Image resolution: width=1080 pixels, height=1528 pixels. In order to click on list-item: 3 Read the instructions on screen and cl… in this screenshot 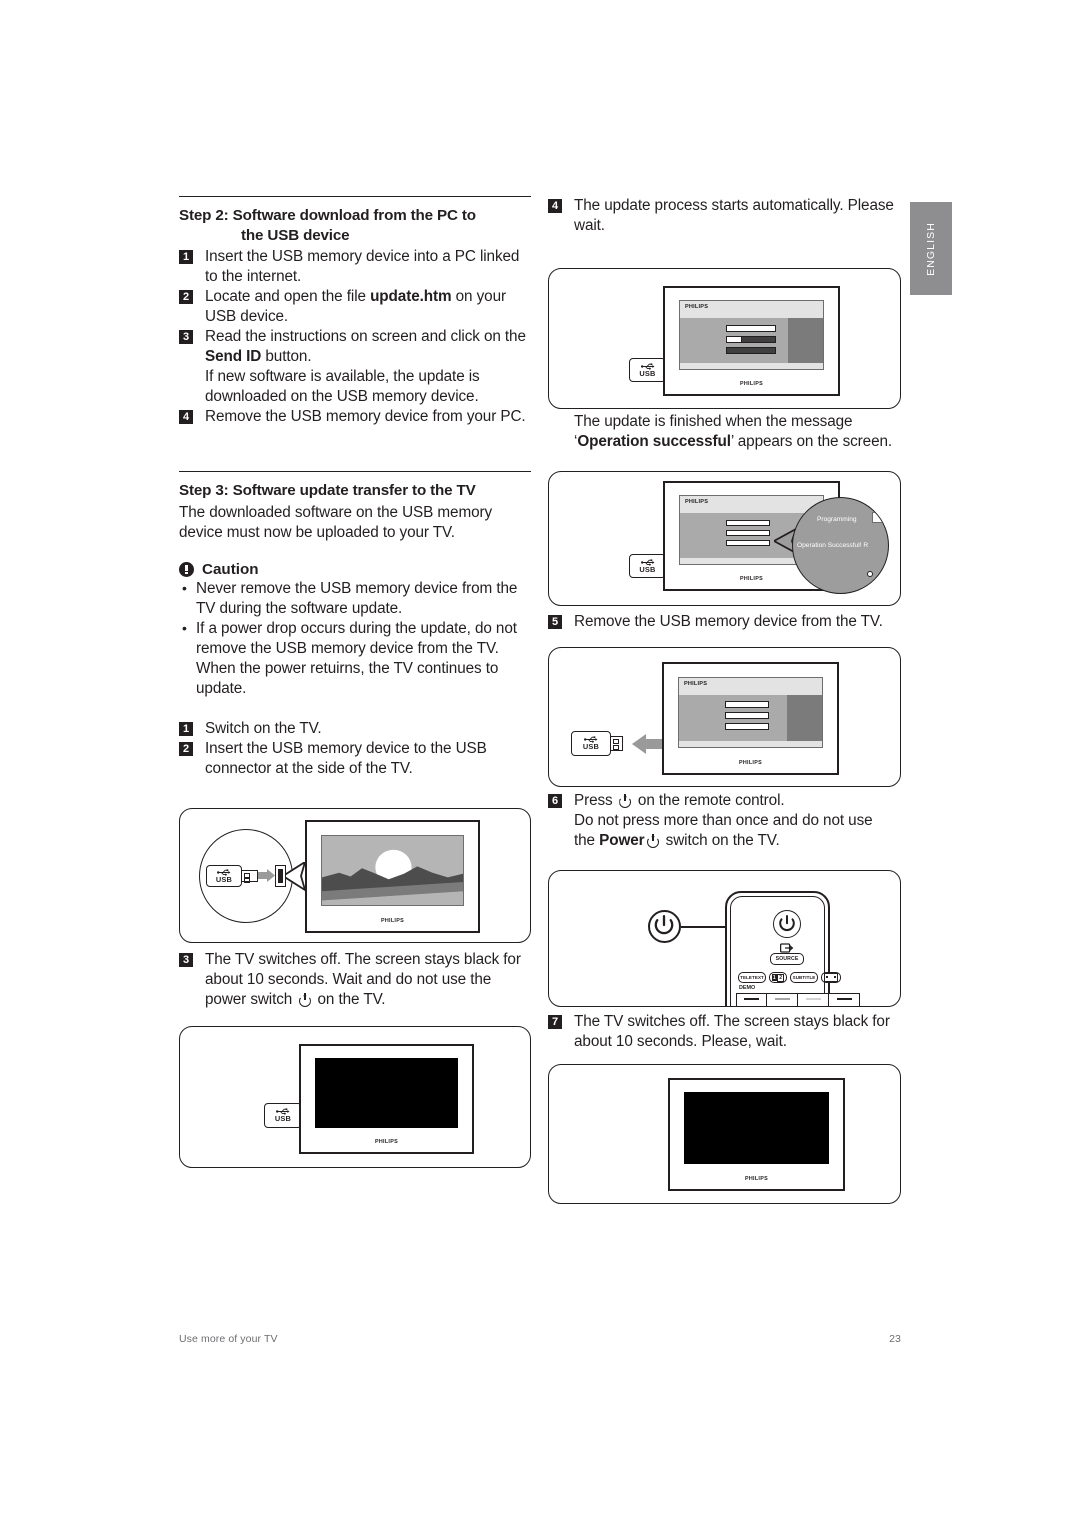, I will do `click(355, 347)`.